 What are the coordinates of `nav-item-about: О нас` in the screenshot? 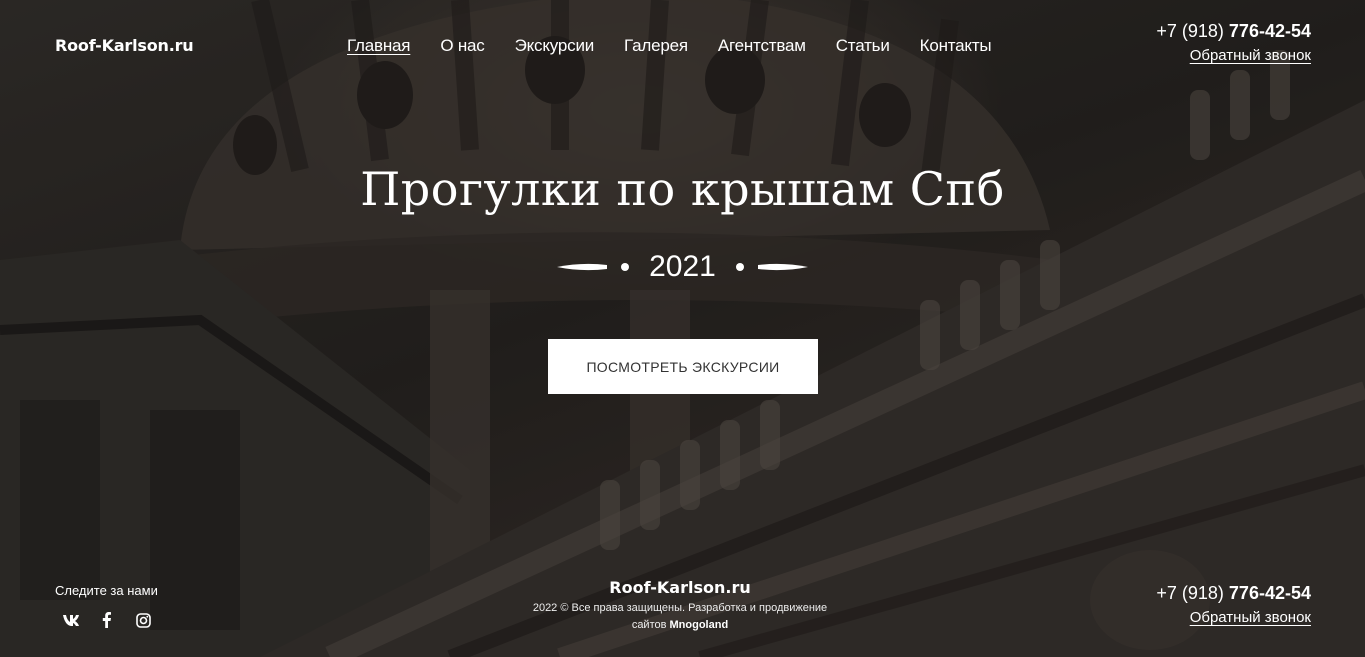 It's located at (462, 46).